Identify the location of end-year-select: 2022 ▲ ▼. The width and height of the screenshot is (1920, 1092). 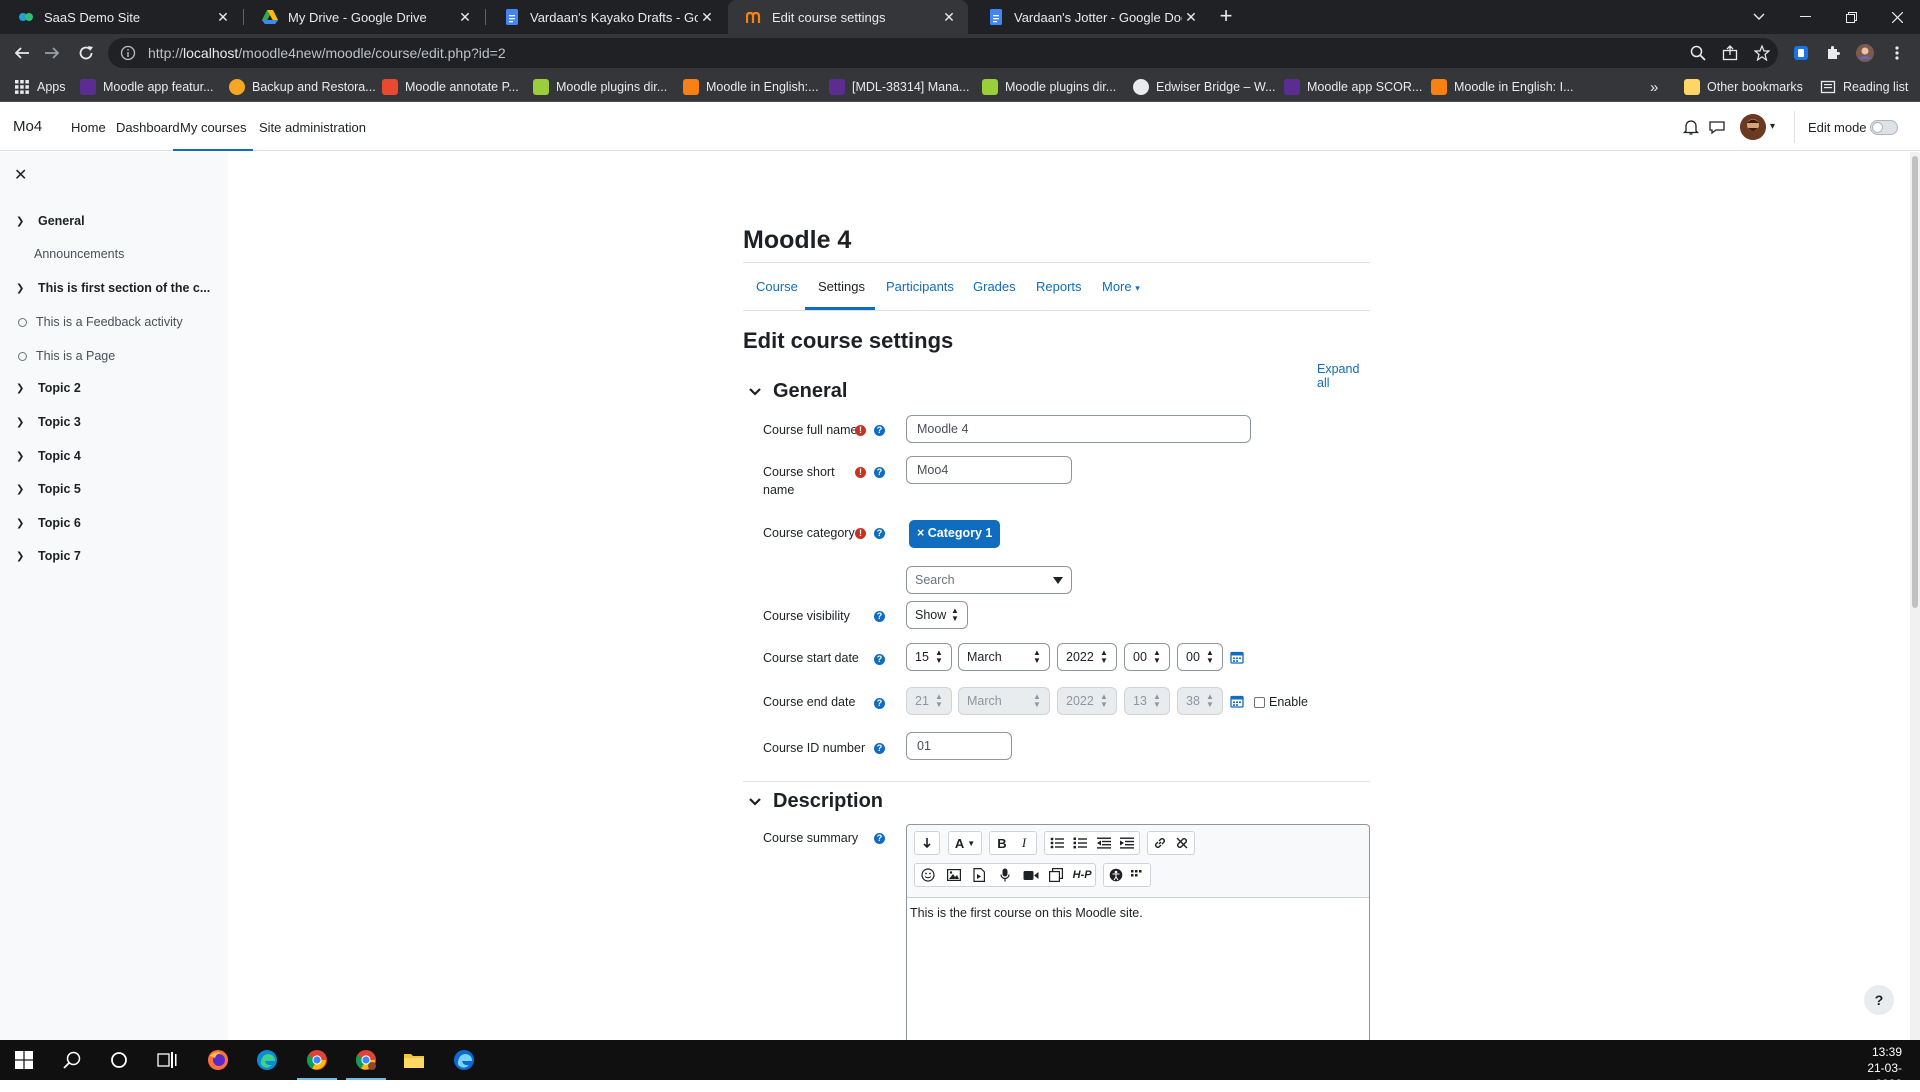
(1087, 701).